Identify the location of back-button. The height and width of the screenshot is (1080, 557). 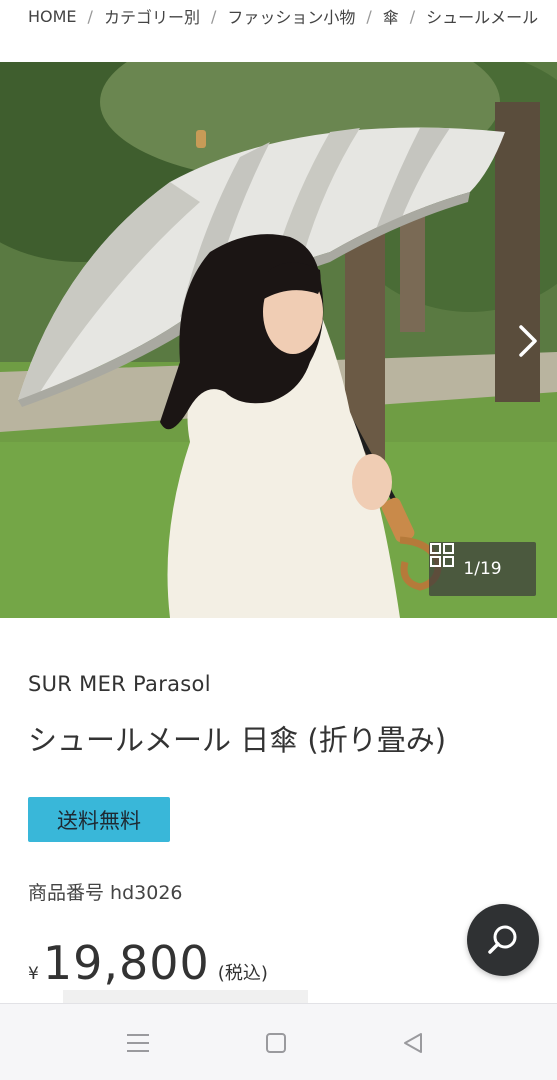
(413, 1043).